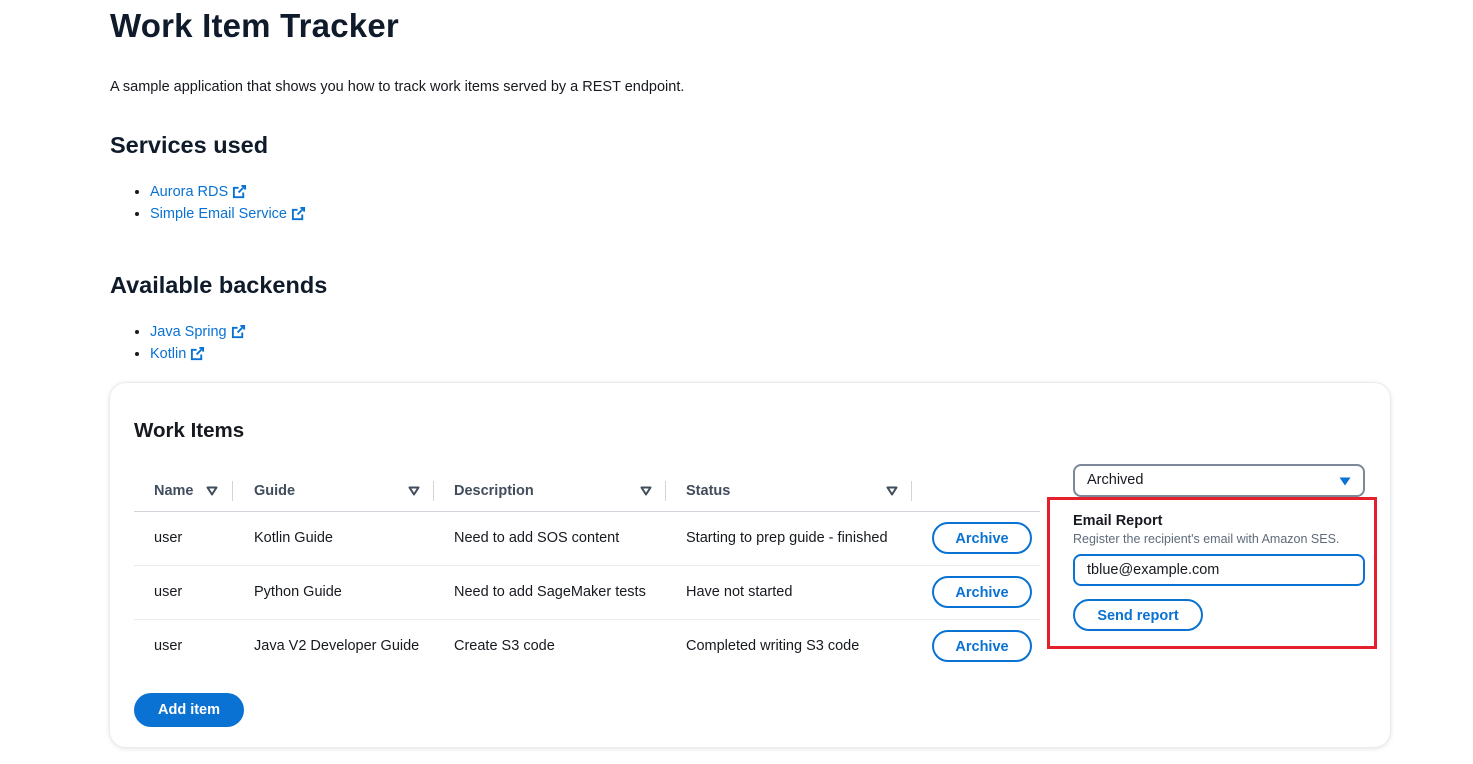 Image resolution: width=1473 pixels, height=764 pixels. I want to click on list-item: Kotlin, so click(198, 355).